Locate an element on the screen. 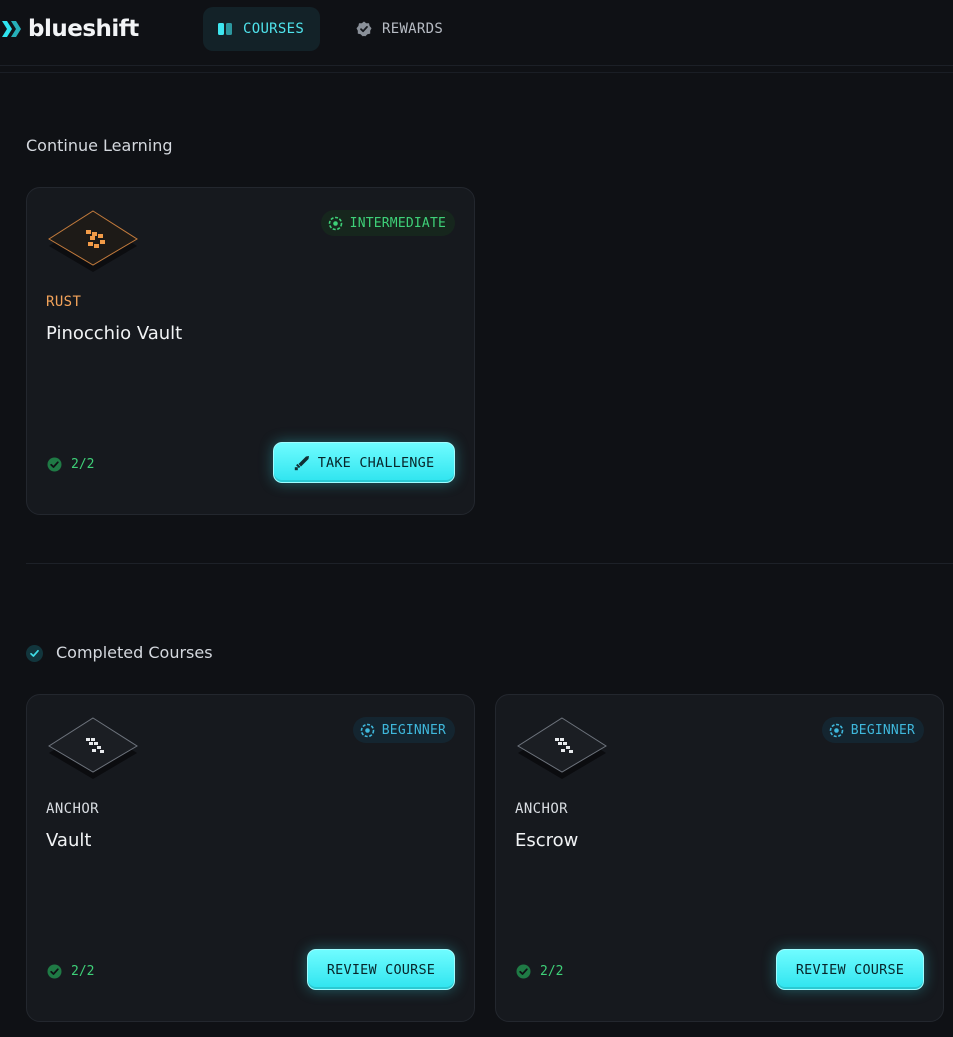  top-bar: blueshift COURSES REWARDS is located at coordinates (476, 33).